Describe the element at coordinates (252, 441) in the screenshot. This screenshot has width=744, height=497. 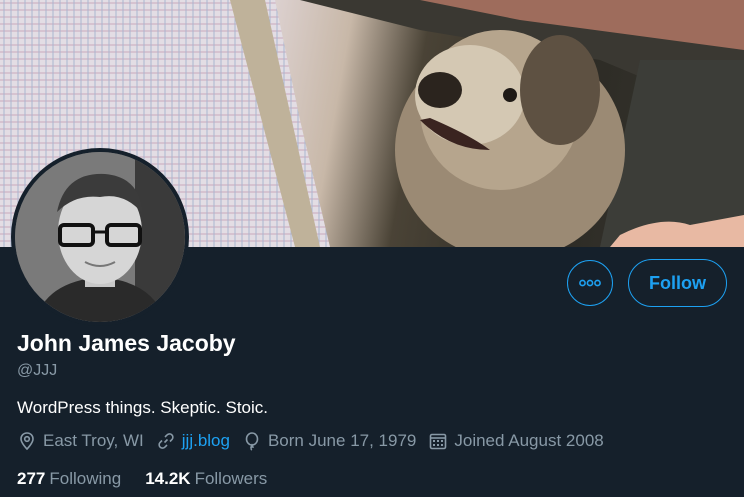
I see `balloon-icon` at that location.